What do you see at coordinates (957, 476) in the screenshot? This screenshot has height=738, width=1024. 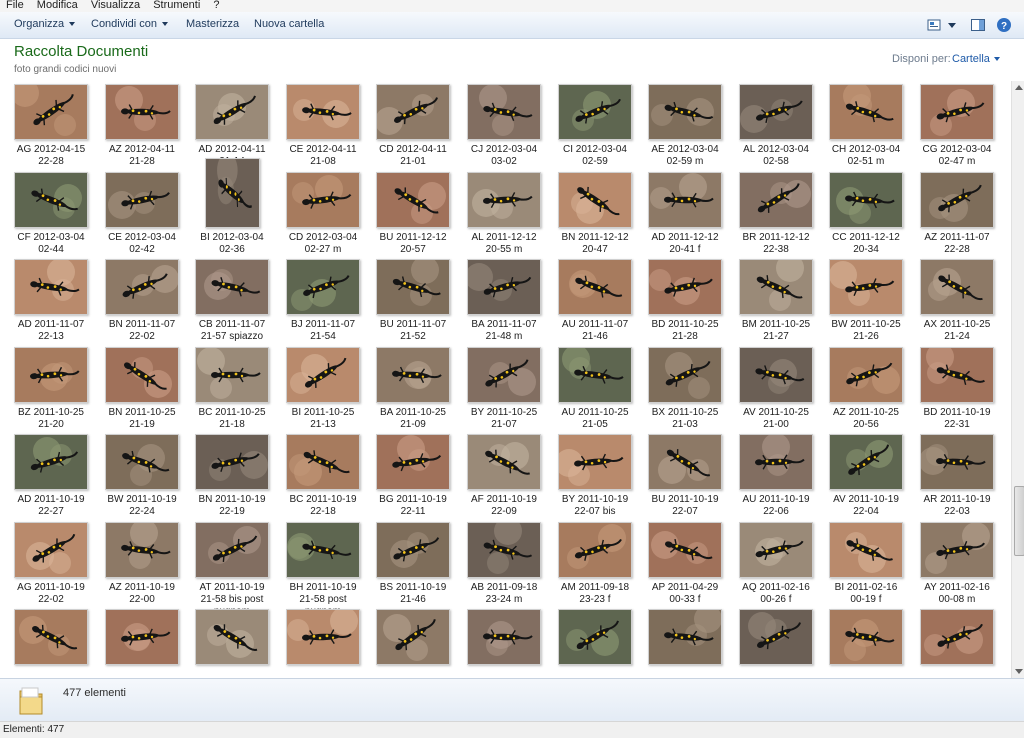 I see `file-item: AR 2011-10-19 22-03` at bounding box center [957, 476].